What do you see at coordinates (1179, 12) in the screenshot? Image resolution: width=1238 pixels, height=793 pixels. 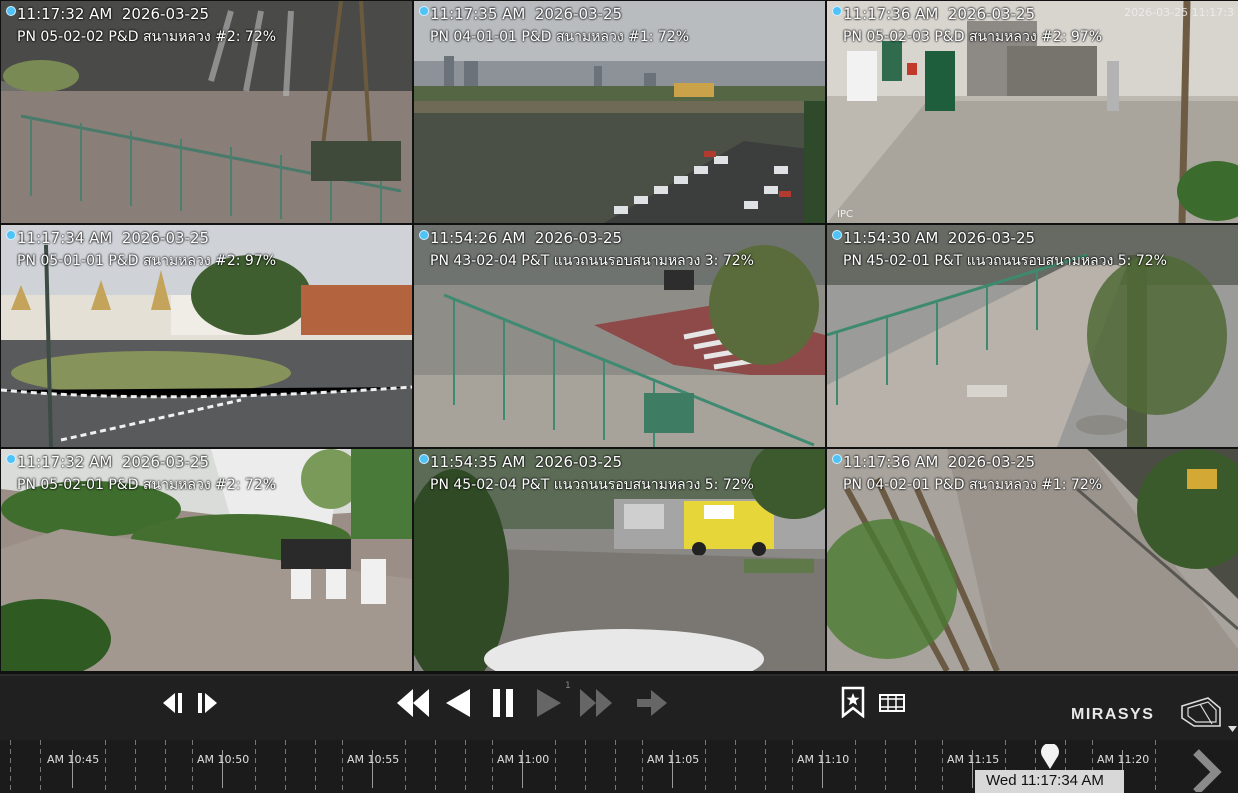 I see `camera-overlay-datetime: 2026-03-25 11:17:3` at bounding box center [1179, 12].